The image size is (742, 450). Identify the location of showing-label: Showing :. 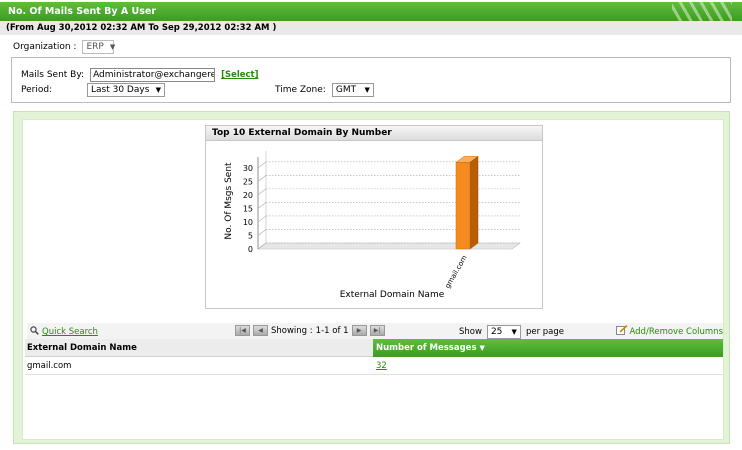
(292, 330).